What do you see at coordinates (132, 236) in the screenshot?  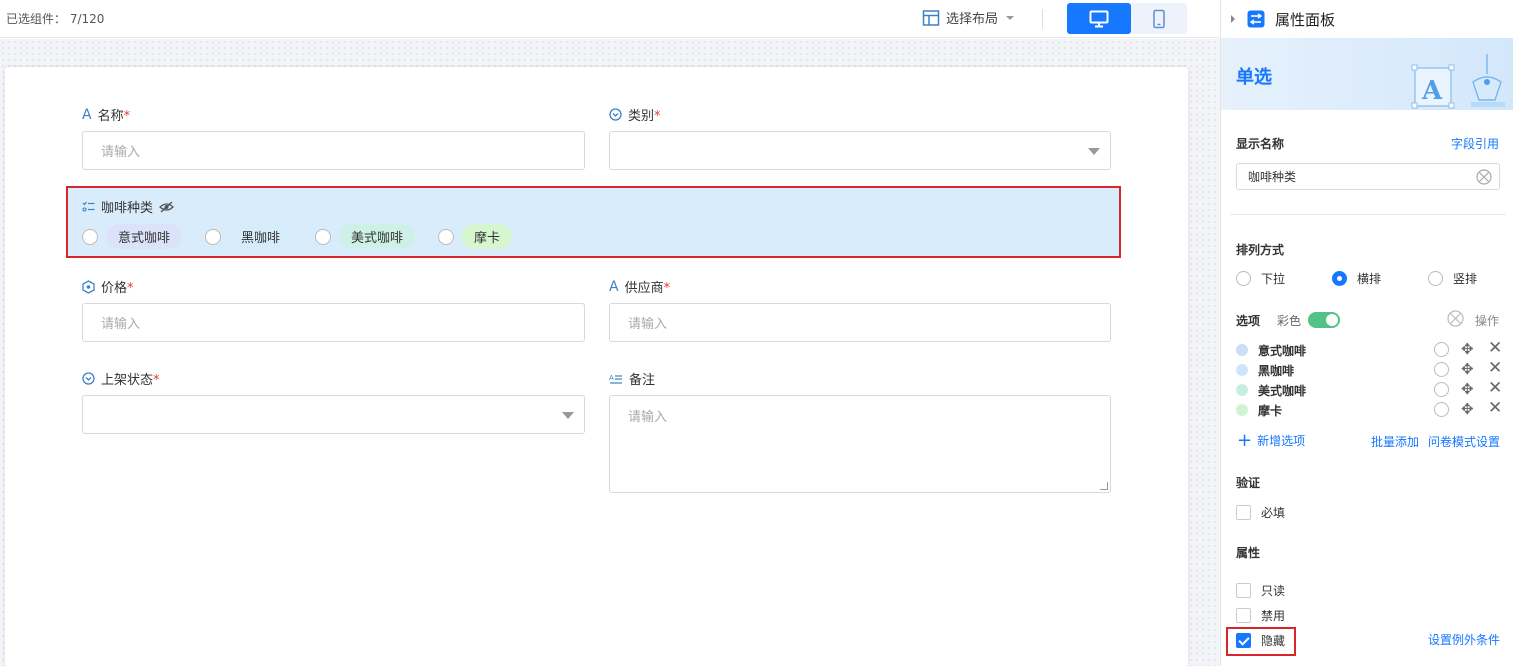 I see `coffee-option: 意式咖啡` at bounding box center [132, 236].